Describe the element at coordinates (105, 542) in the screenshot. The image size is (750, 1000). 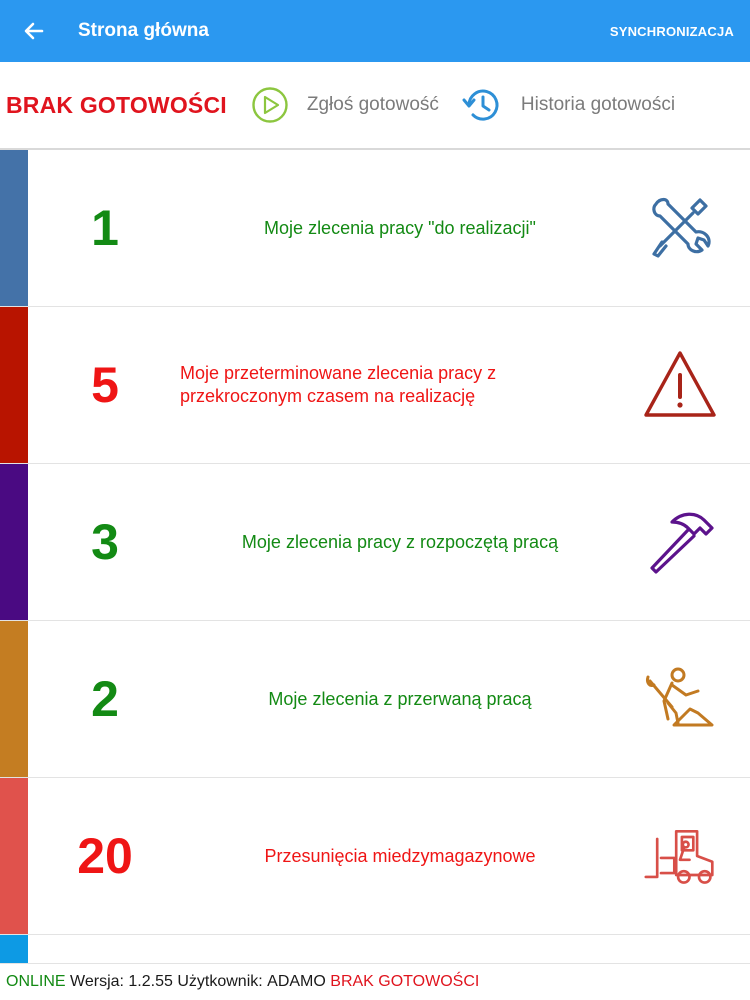
I see `tile-count: 3` at that location.